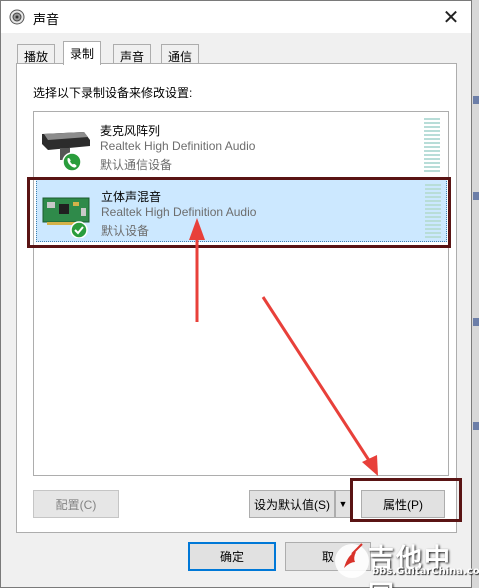  I want to click on level-meter, so click(432, 145).